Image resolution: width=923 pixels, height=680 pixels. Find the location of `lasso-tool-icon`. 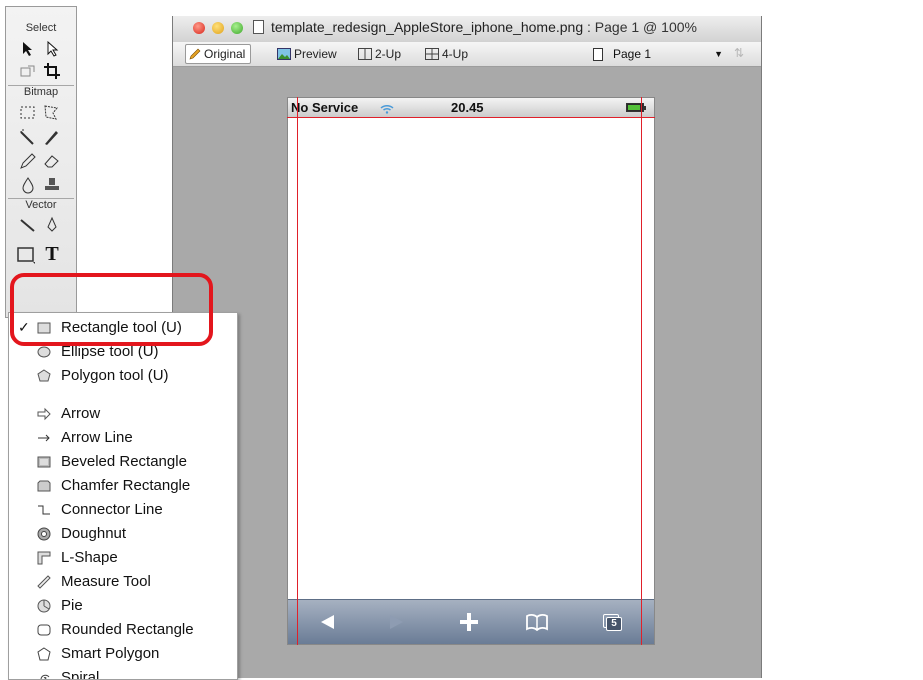

lasso-tool-icon is located at coordinates (52, 113).